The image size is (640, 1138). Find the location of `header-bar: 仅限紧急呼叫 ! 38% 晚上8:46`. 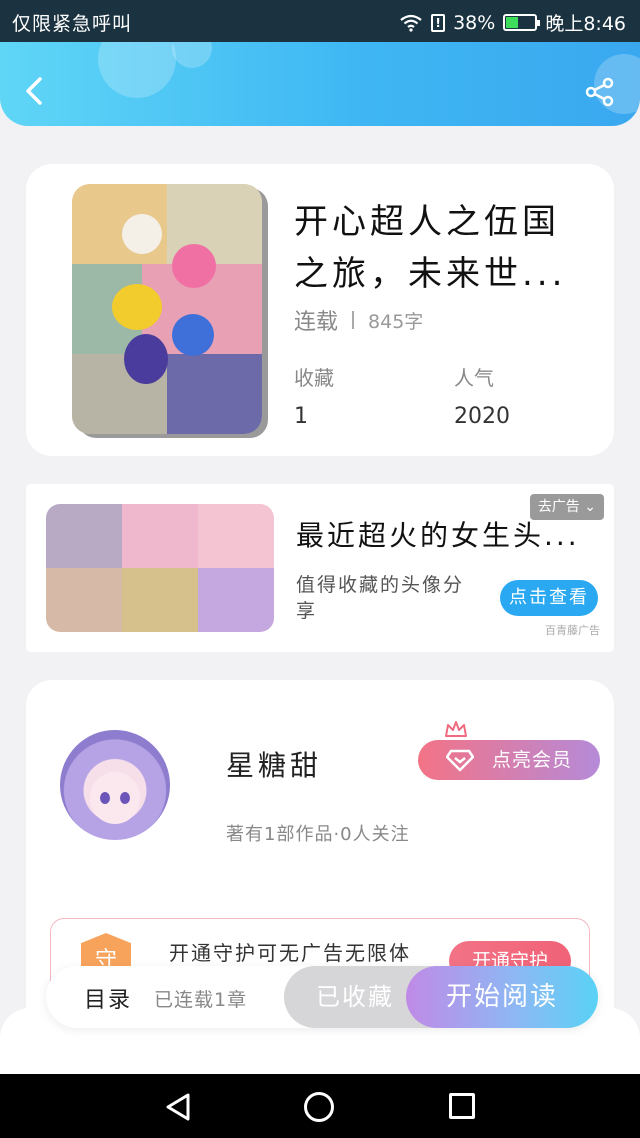

header-bar: 仅限紧急呼叫 ! 38% 晚上8:46 is located at coordinates (320, 63).